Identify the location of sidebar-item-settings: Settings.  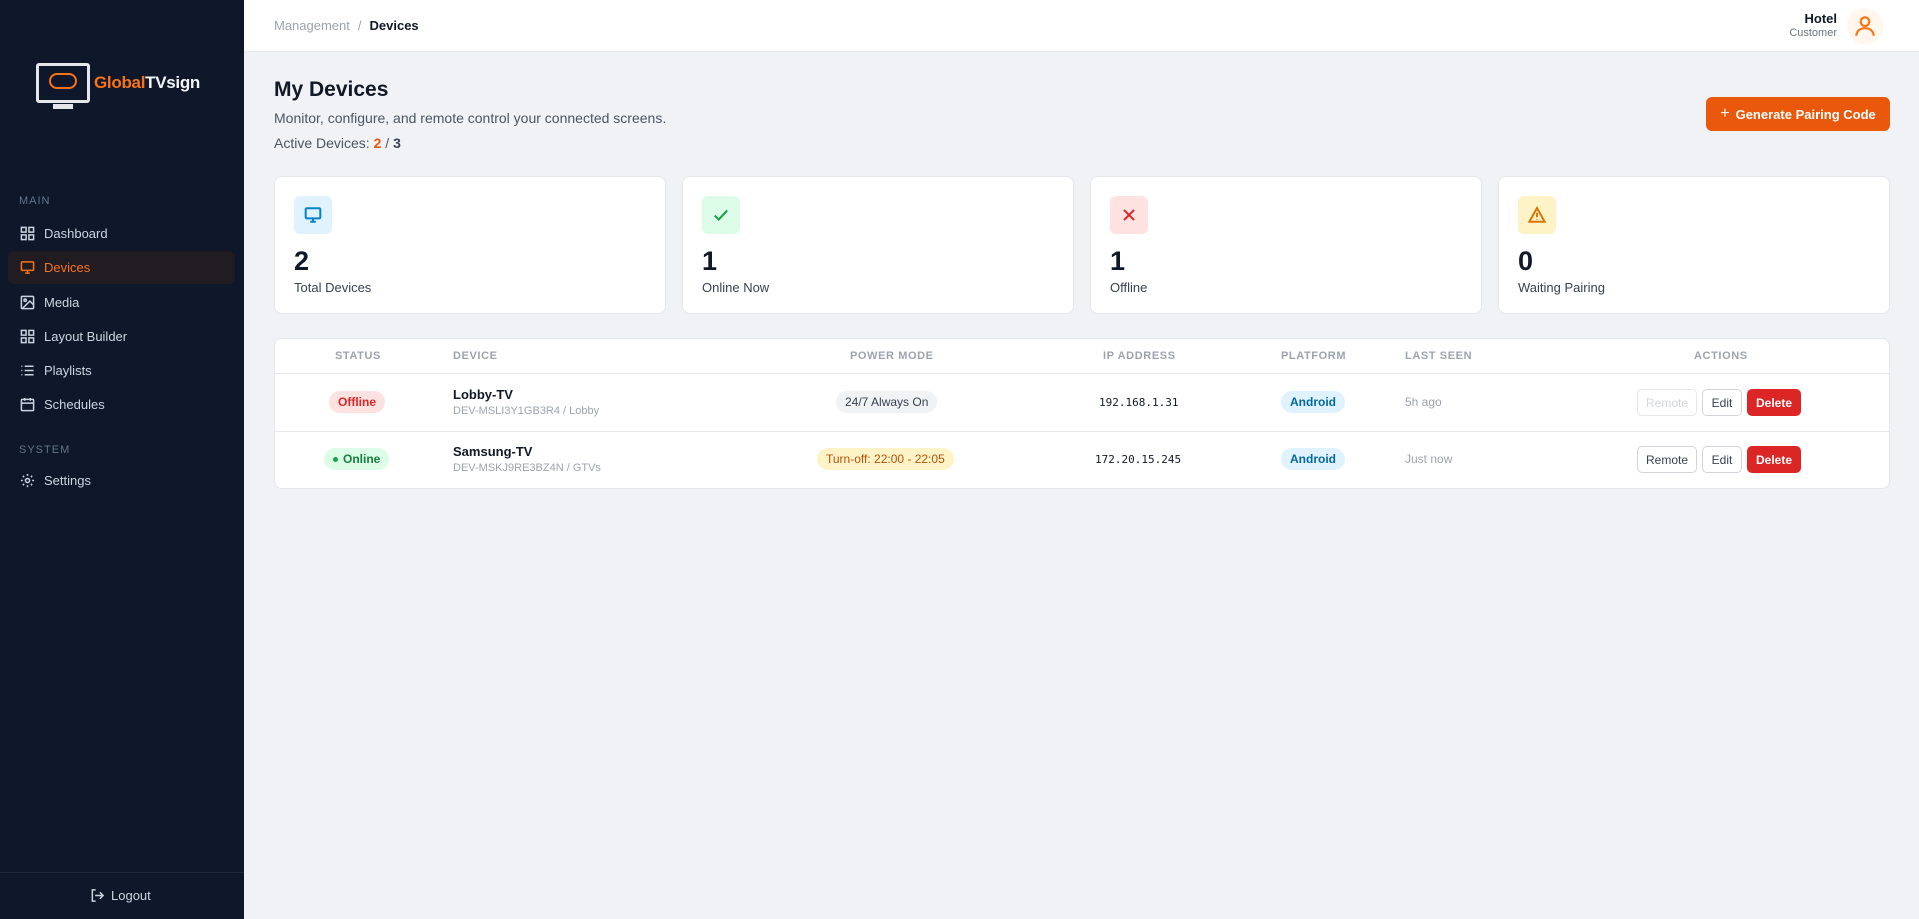
(121, 480).